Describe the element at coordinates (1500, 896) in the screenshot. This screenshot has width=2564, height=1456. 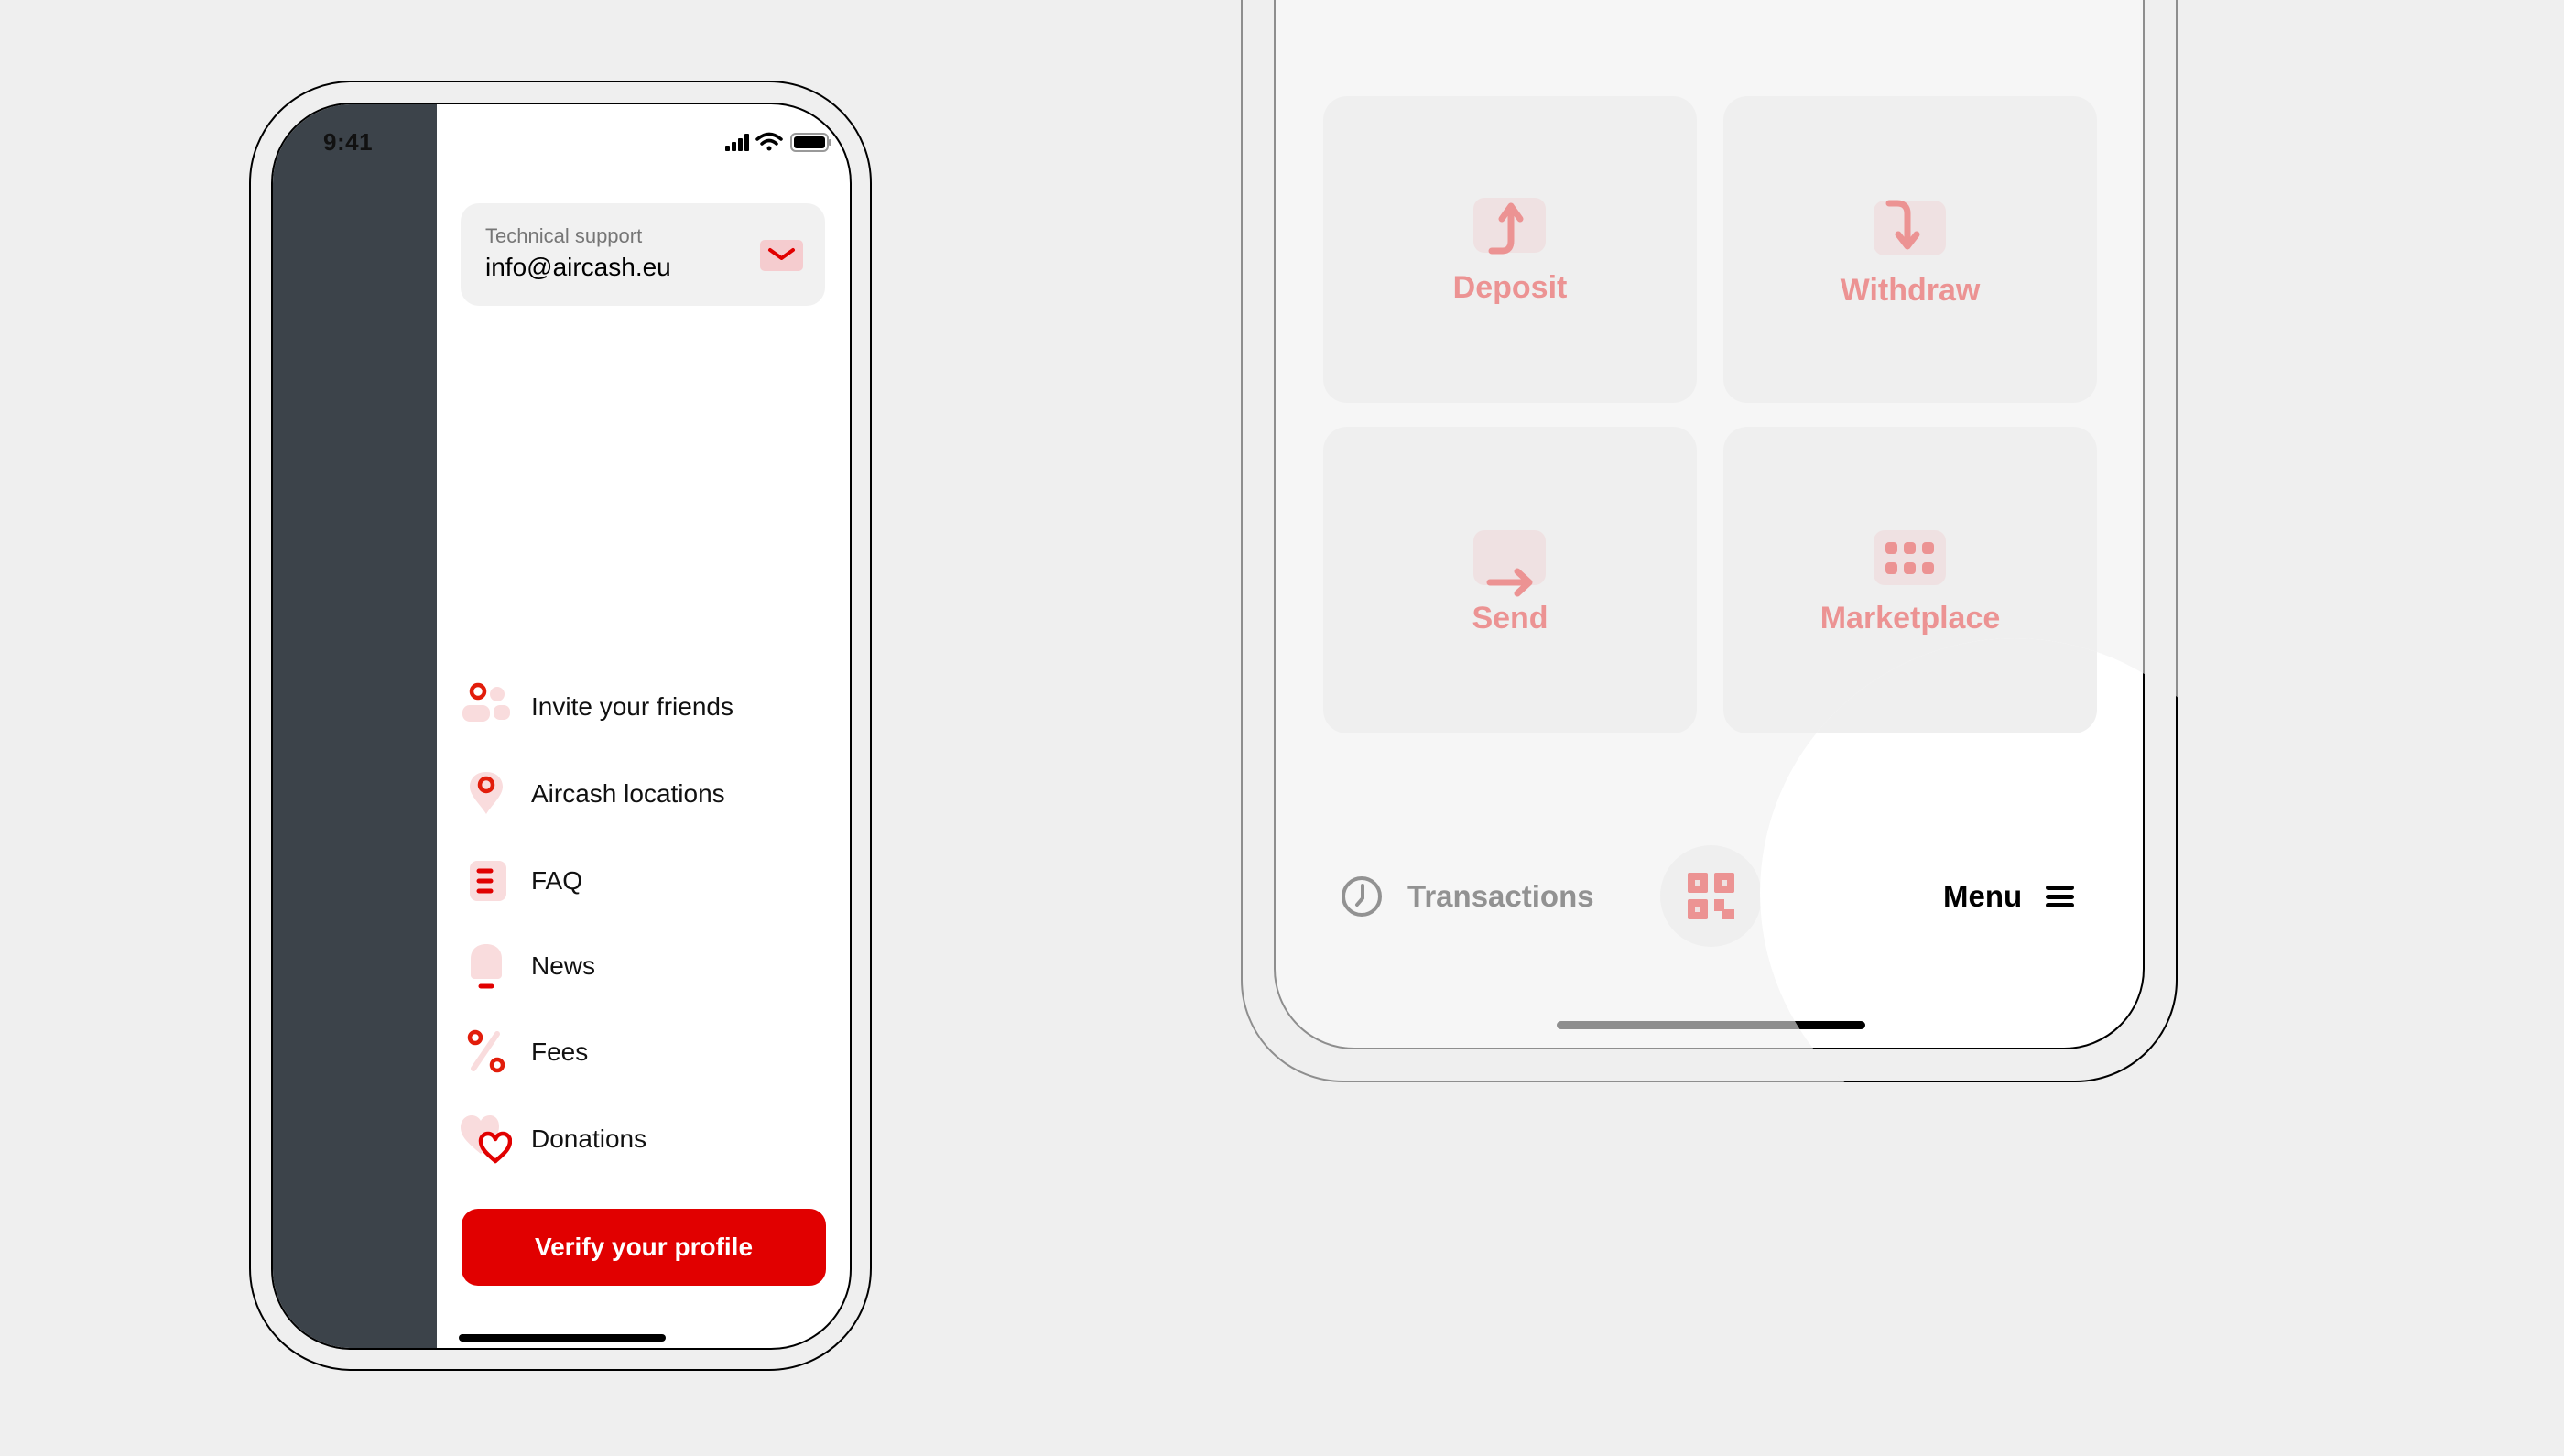
I see `nav-transactions-label: Transactions` at that location.